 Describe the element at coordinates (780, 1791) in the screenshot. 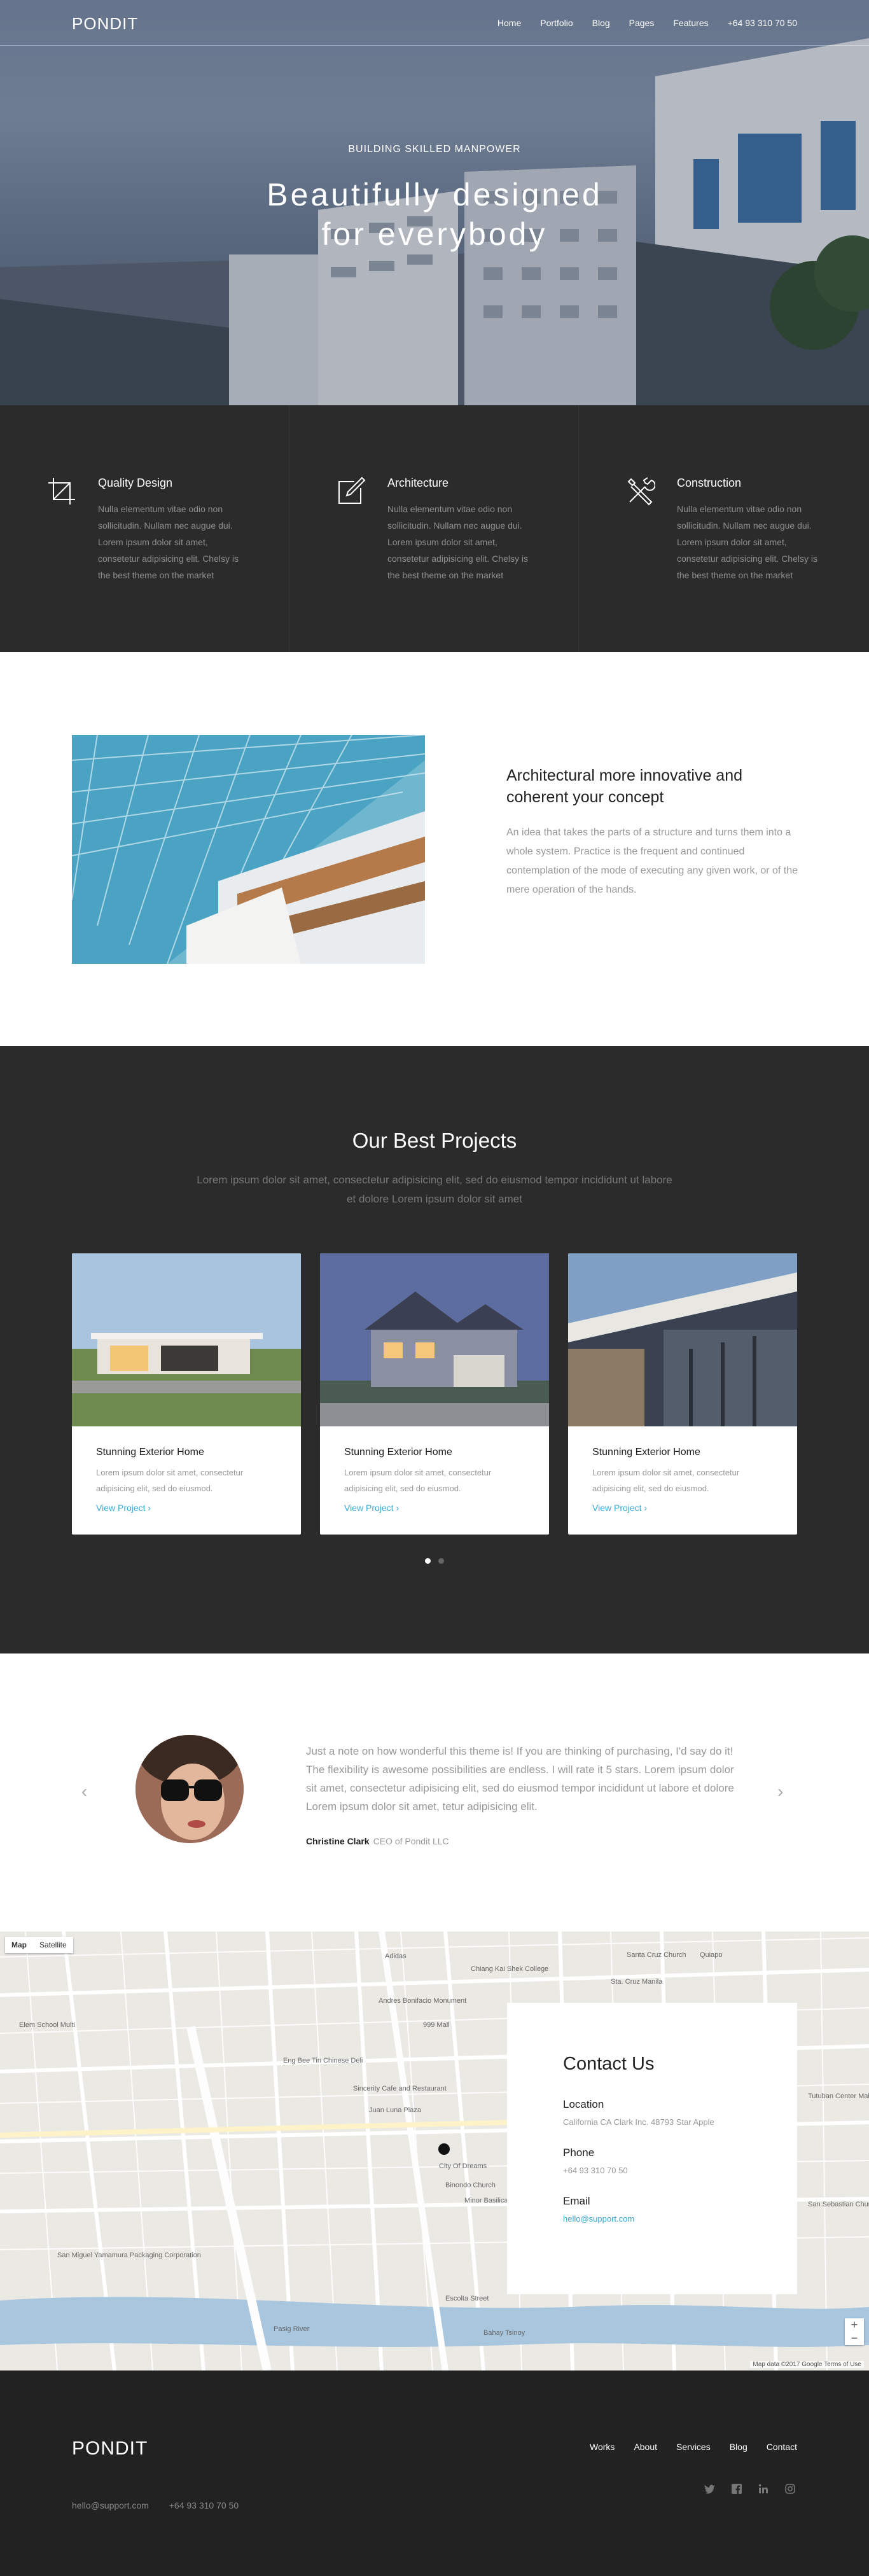

I see `testimonial-next-arrow: ›` at that location.